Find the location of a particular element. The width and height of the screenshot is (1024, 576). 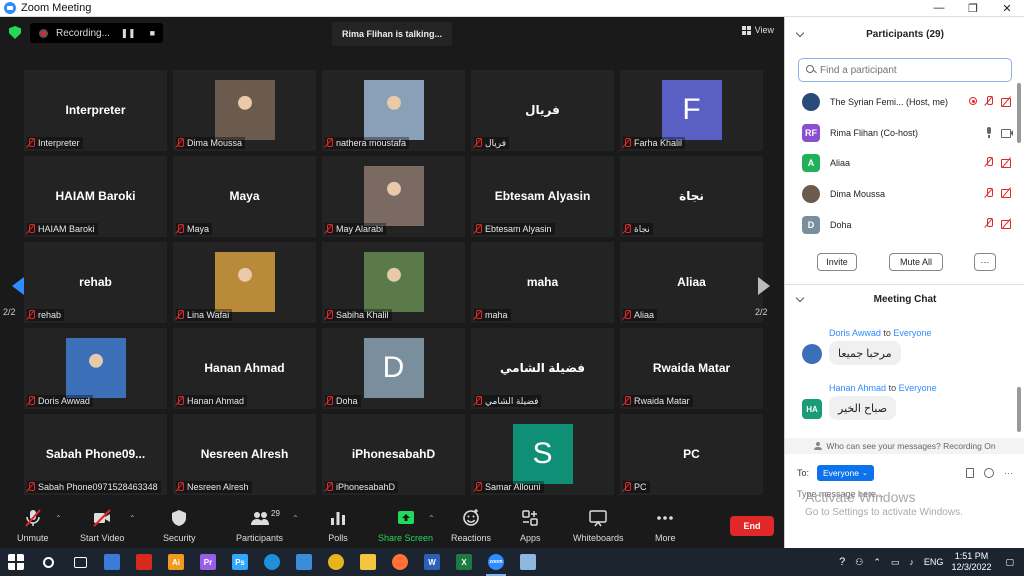

participant-search-input is located at coordinates (910, 70).